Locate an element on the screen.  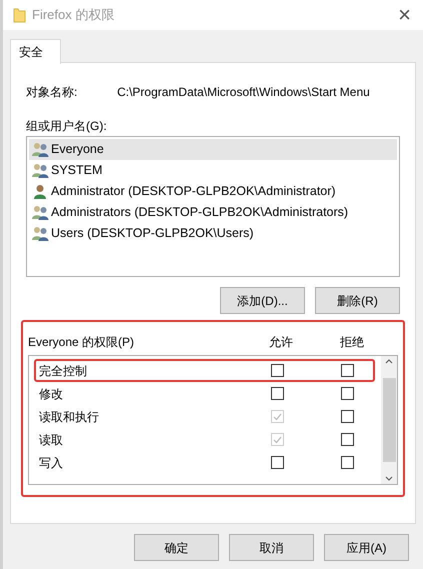
user-row: Administrators (DESKTOP-GLPB2OK\Administrators) is located at coordinates (213, 212).